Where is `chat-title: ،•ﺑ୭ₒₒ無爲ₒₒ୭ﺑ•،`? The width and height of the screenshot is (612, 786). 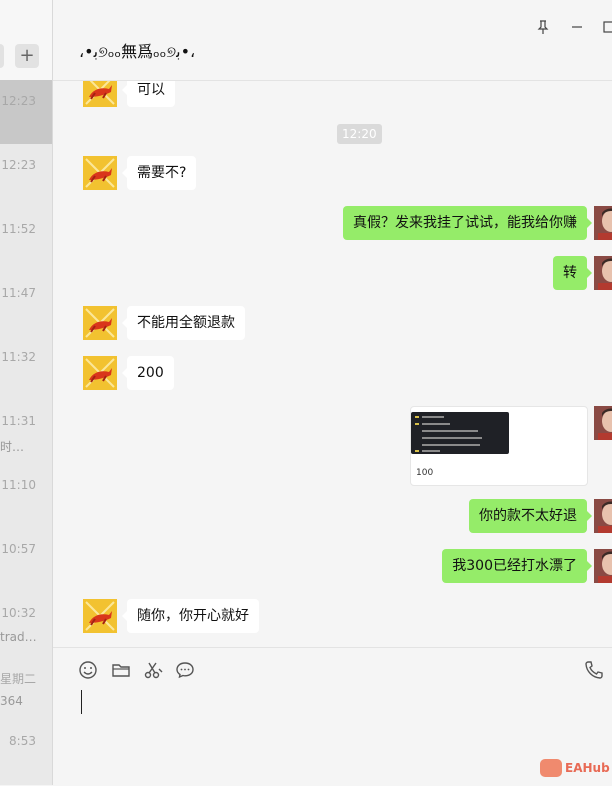
chat-title: ،•ﺑ୭ₒₒ無爲ₒₒ୭ﺑ•، is located at coordinates (137, 51).